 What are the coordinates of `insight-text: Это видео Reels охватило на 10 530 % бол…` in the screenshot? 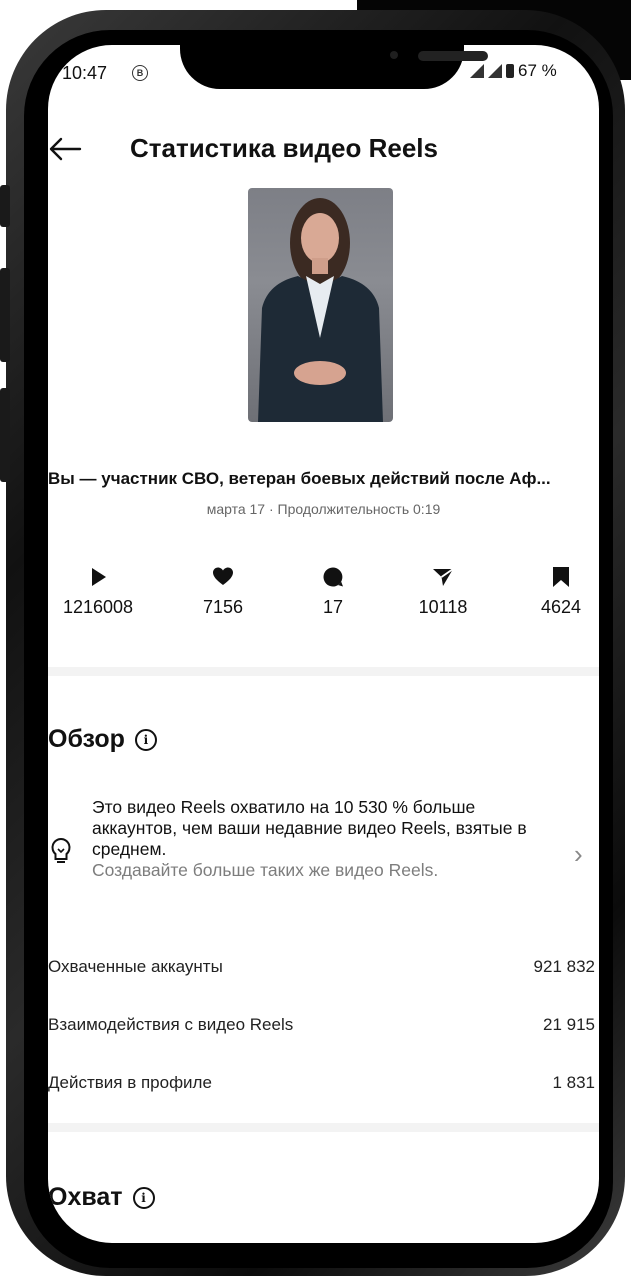 It's located at (309, 828).